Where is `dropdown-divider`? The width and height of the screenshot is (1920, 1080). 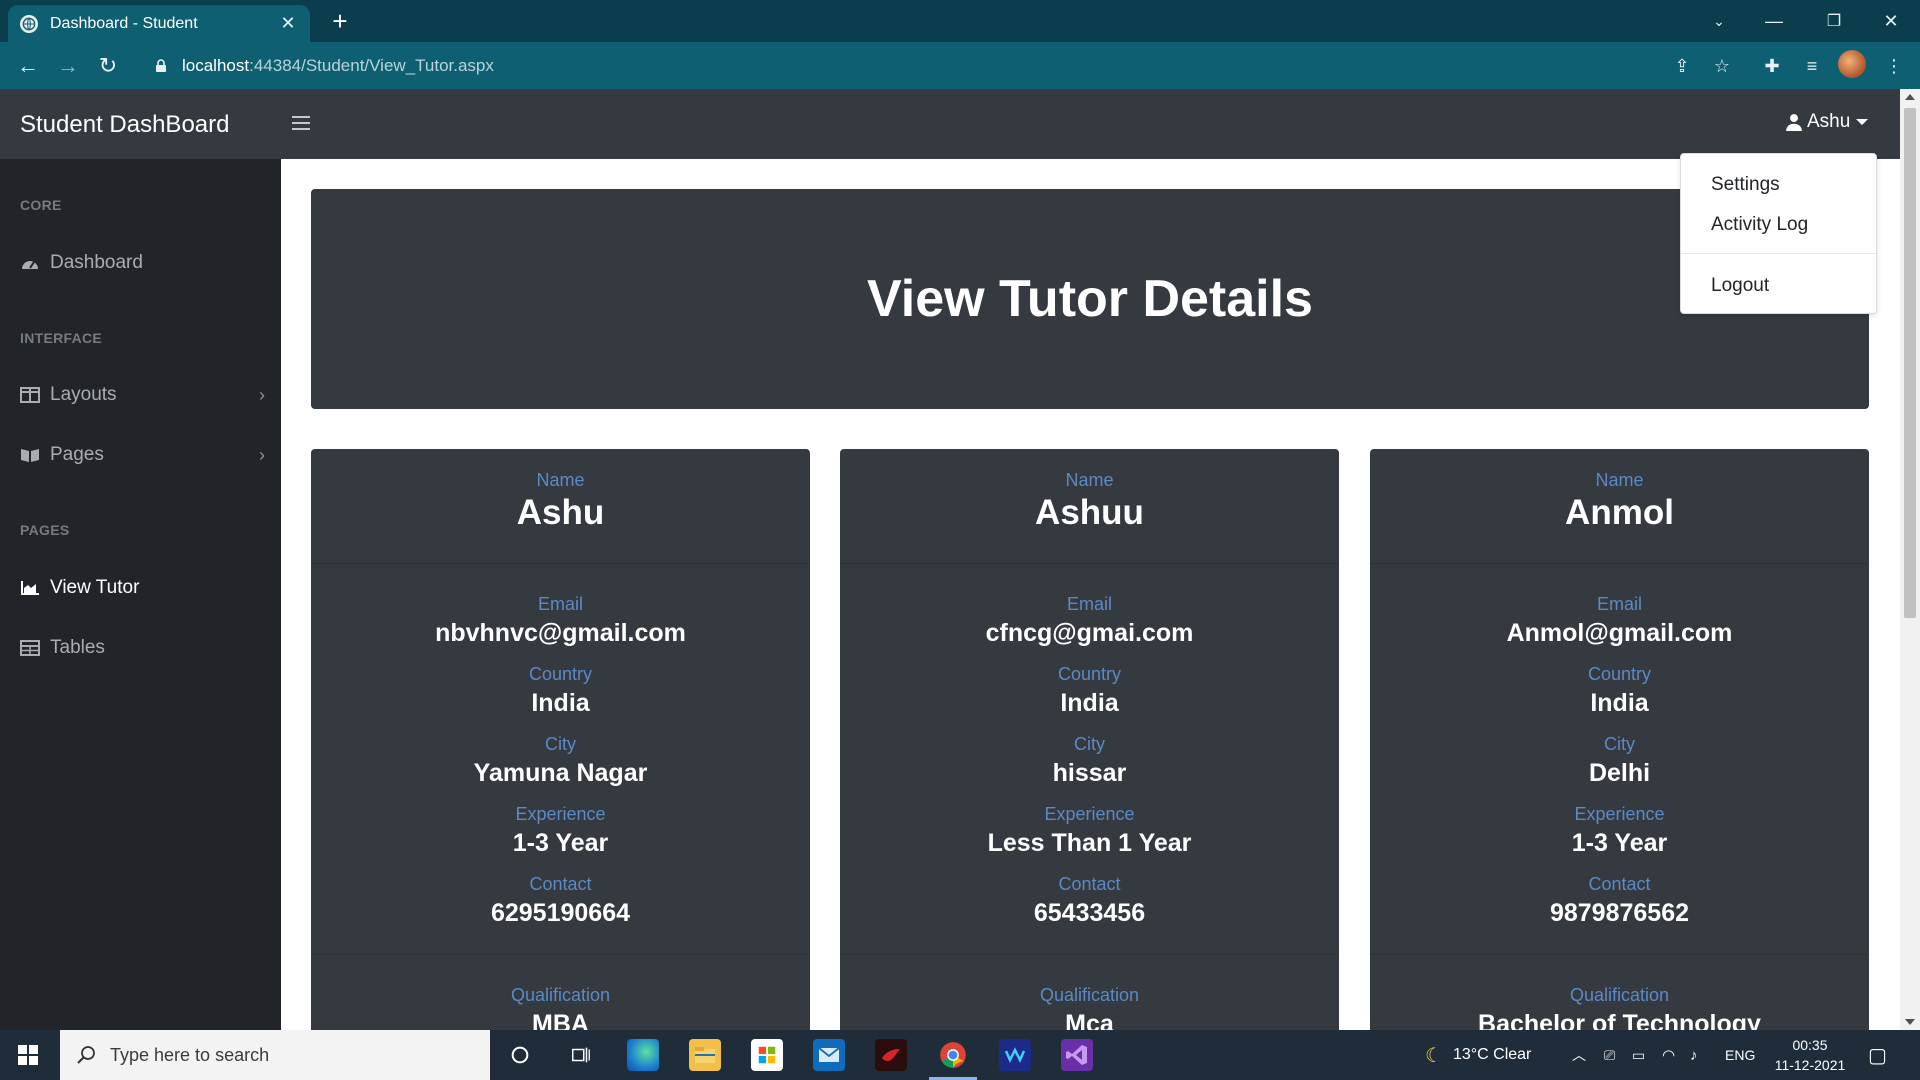
dropdown-divider is located at coordinates (1778, 253).